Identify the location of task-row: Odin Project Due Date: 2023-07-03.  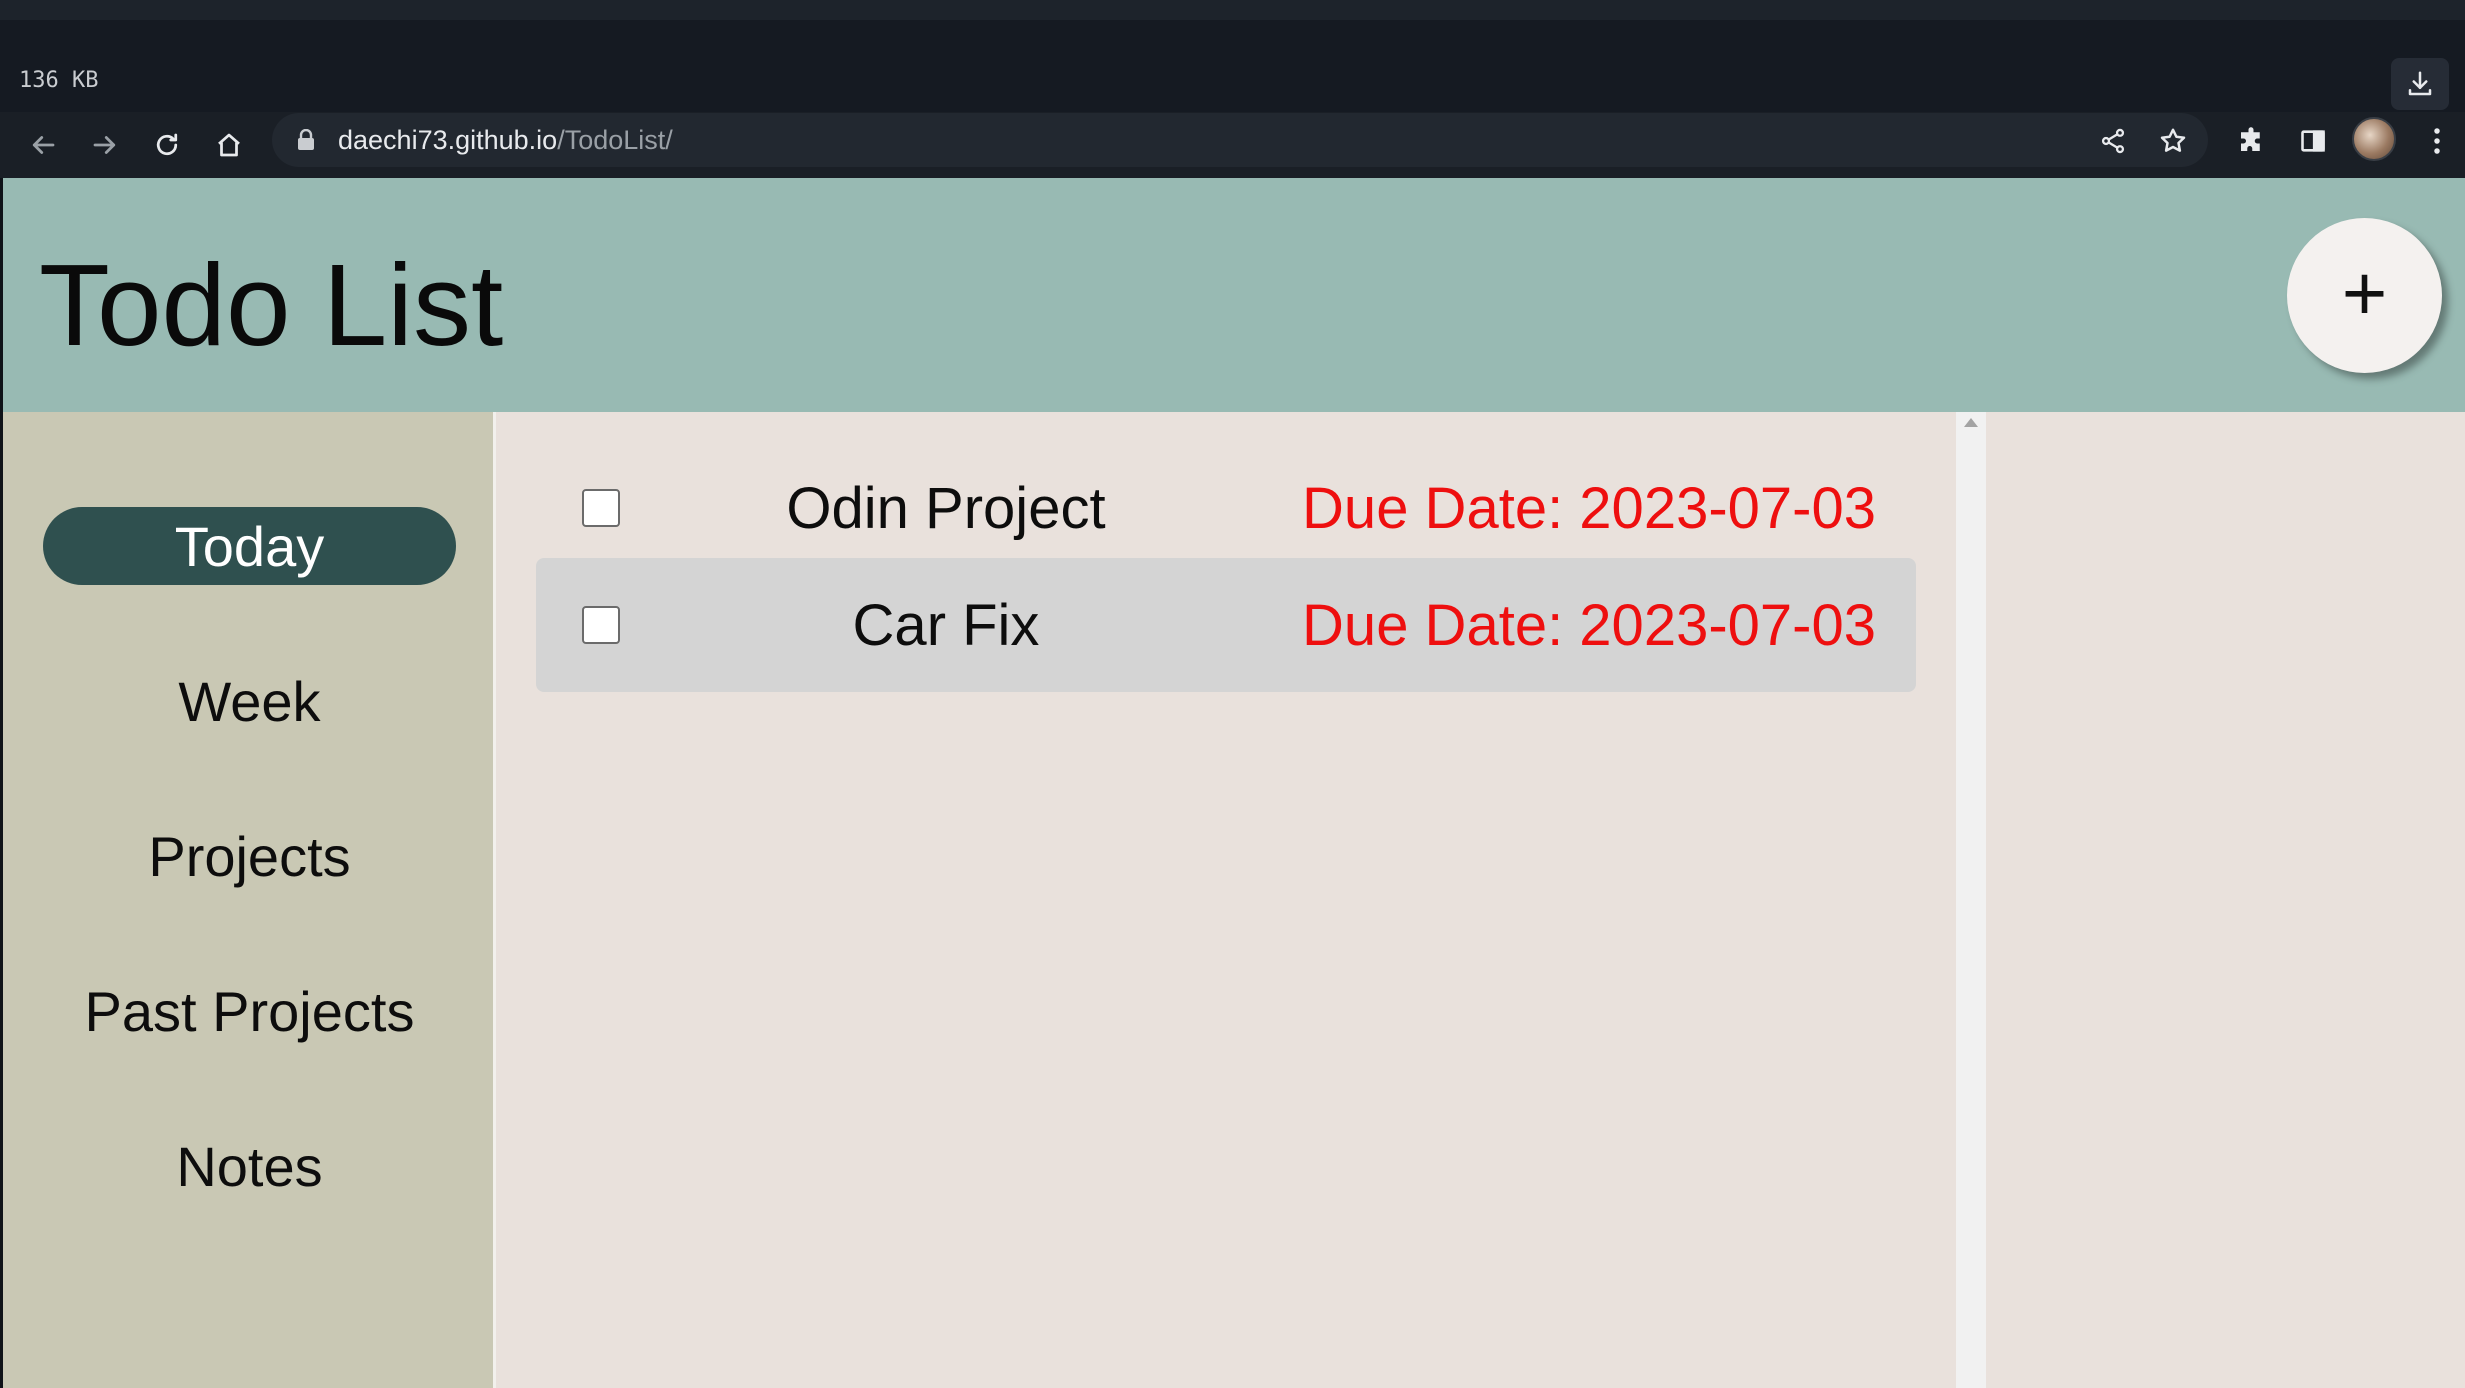
(1226, 508).